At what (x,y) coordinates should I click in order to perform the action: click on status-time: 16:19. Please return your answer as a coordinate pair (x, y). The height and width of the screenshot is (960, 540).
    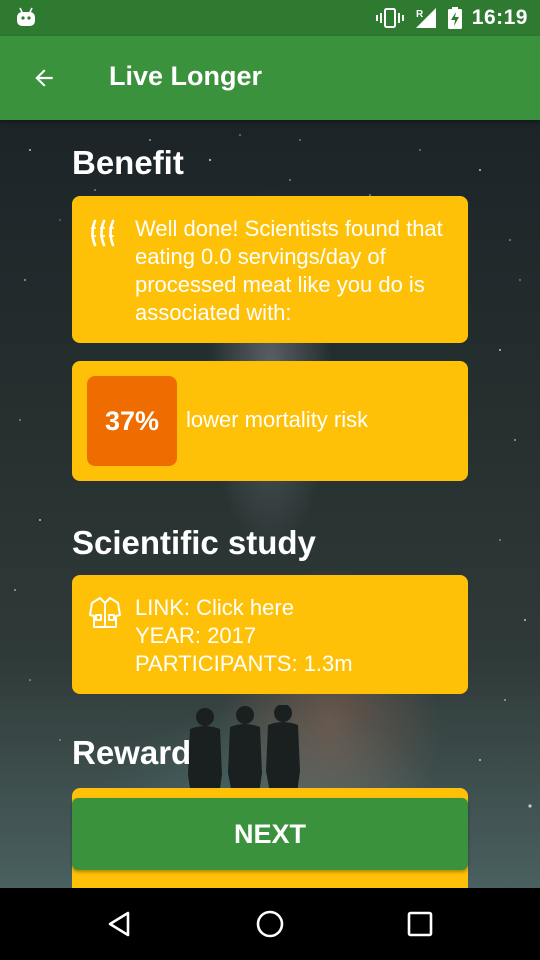
    Looking at the image, I should click on (499, 17).